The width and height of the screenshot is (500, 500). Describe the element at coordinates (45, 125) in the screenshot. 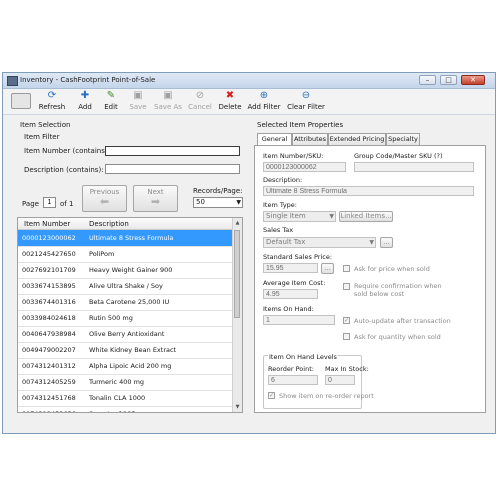

I see `item-selection-title: Item Selection` at that location.